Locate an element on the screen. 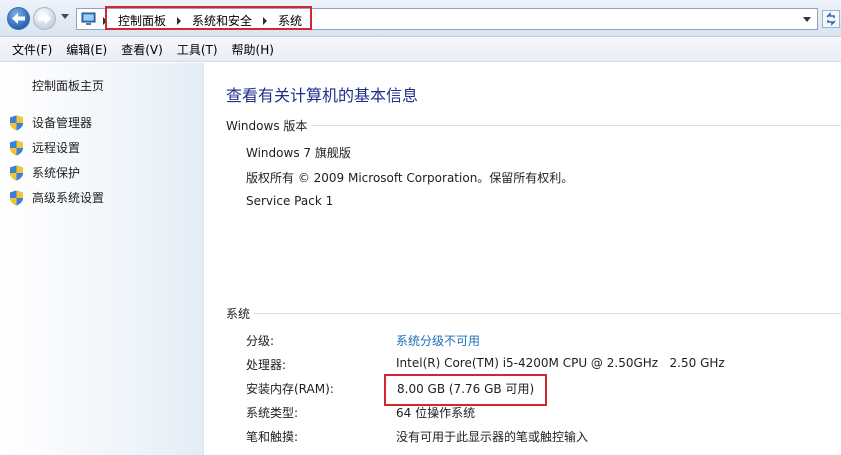  system-row-pen-touch: 笔和触摸: 没有可用于此显示器的笔或触控输入 is located at coordinates (541, 437).